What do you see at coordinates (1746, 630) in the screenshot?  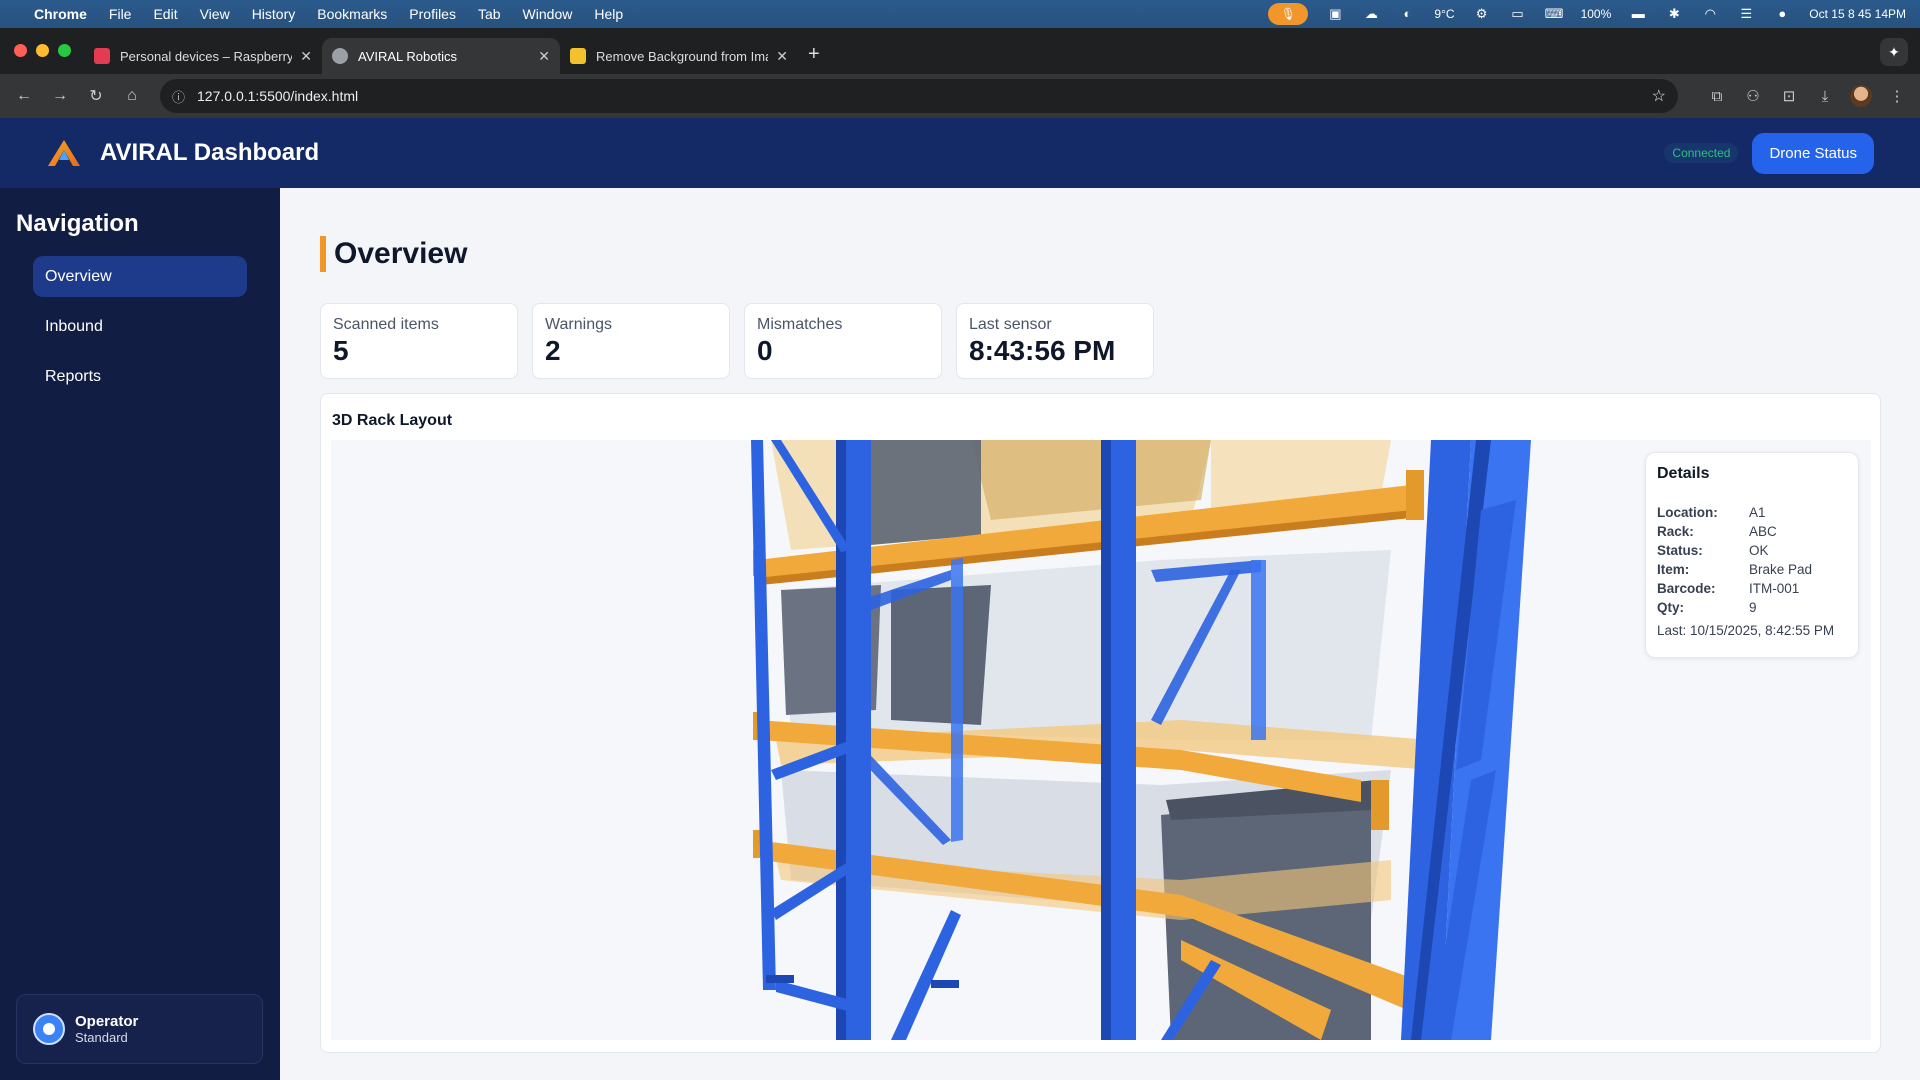 I see `details-last-updated: Last: 10/15/2025, 8:42:55 PM` at bounding box center [1746, 630].